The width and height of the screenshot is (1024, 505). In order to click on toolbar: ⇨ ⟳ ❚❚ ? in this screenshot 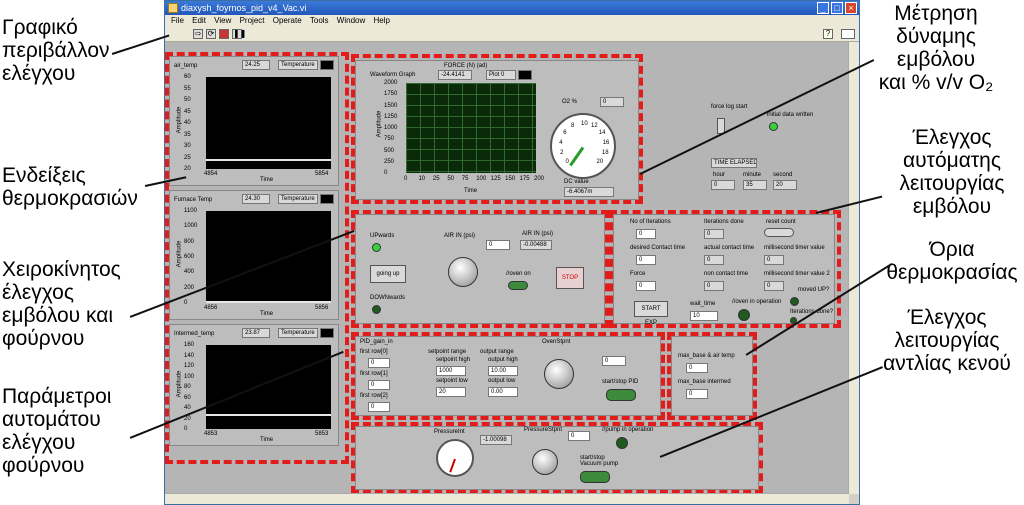, I will do `click(512, 34)`.